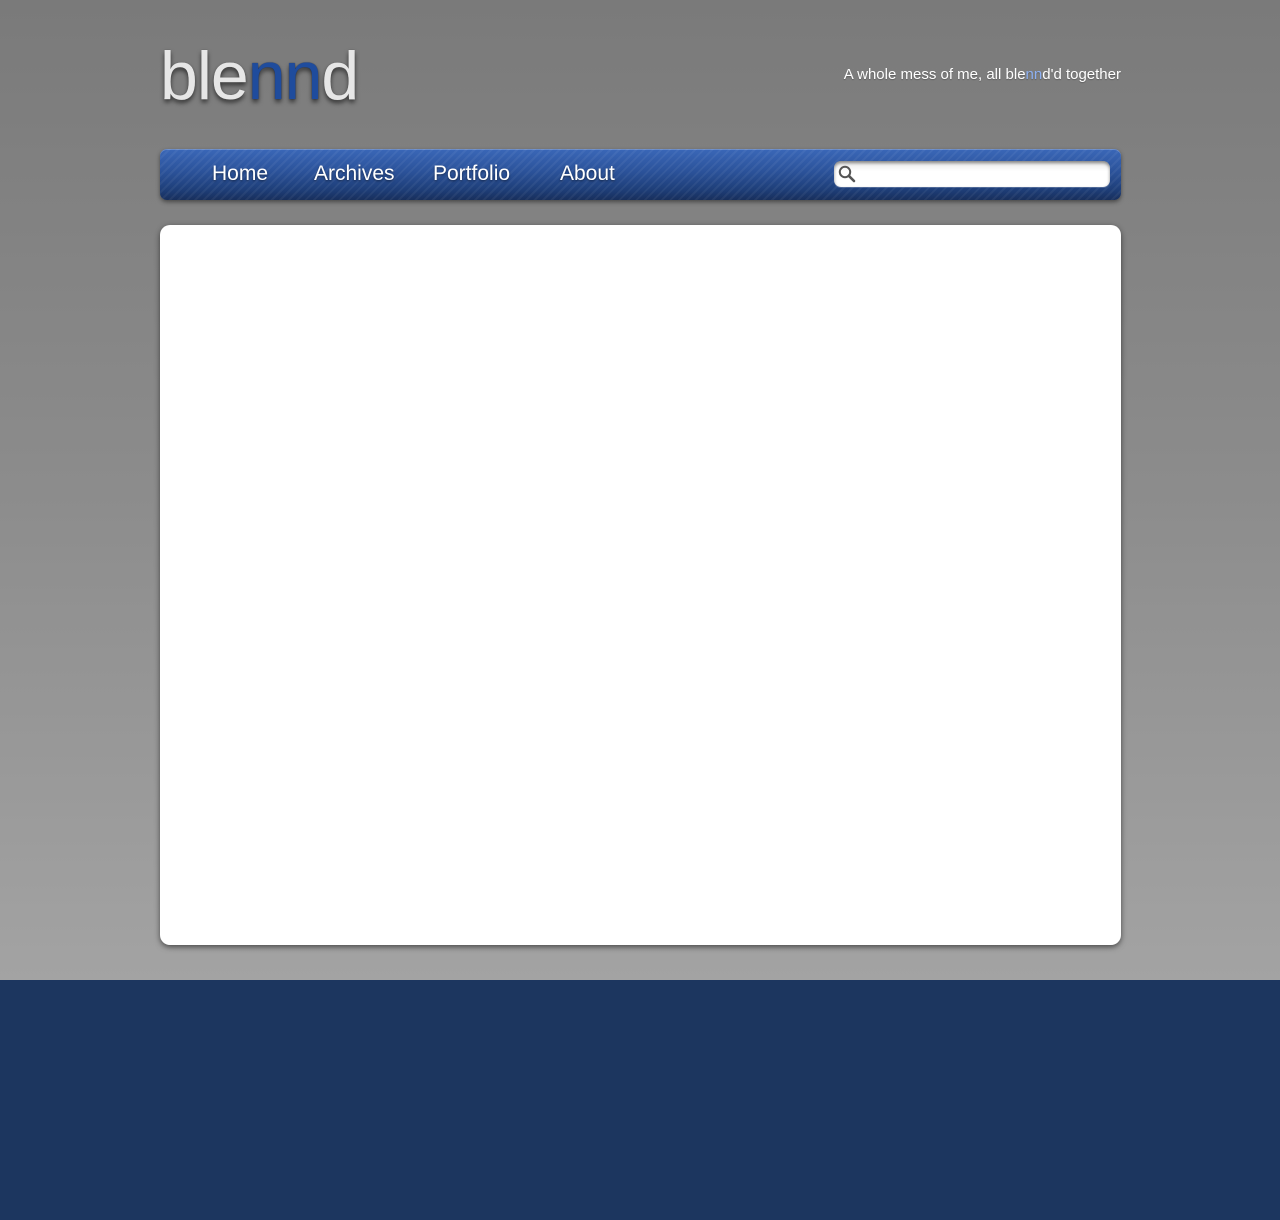 Image resolution: width=1280 pixels, height=1220 pixels. I want to click on search-input, so click(981, 174).